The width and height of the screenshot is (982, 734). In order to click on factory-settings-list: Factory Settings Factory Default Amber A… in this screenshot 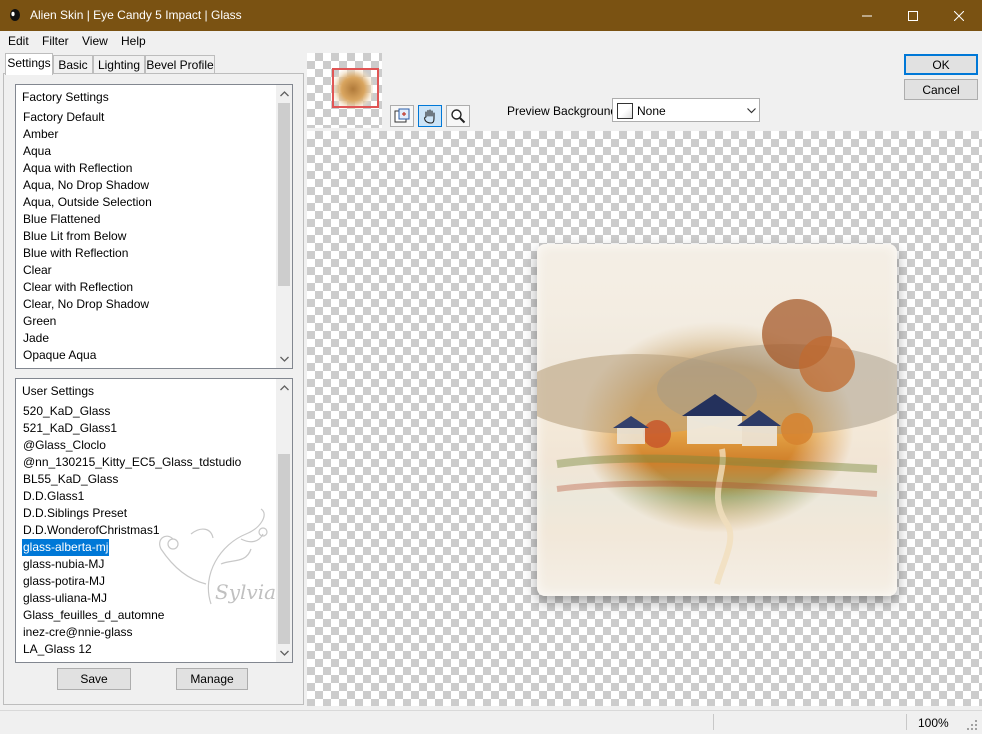, I will do `click(154, 226)`.